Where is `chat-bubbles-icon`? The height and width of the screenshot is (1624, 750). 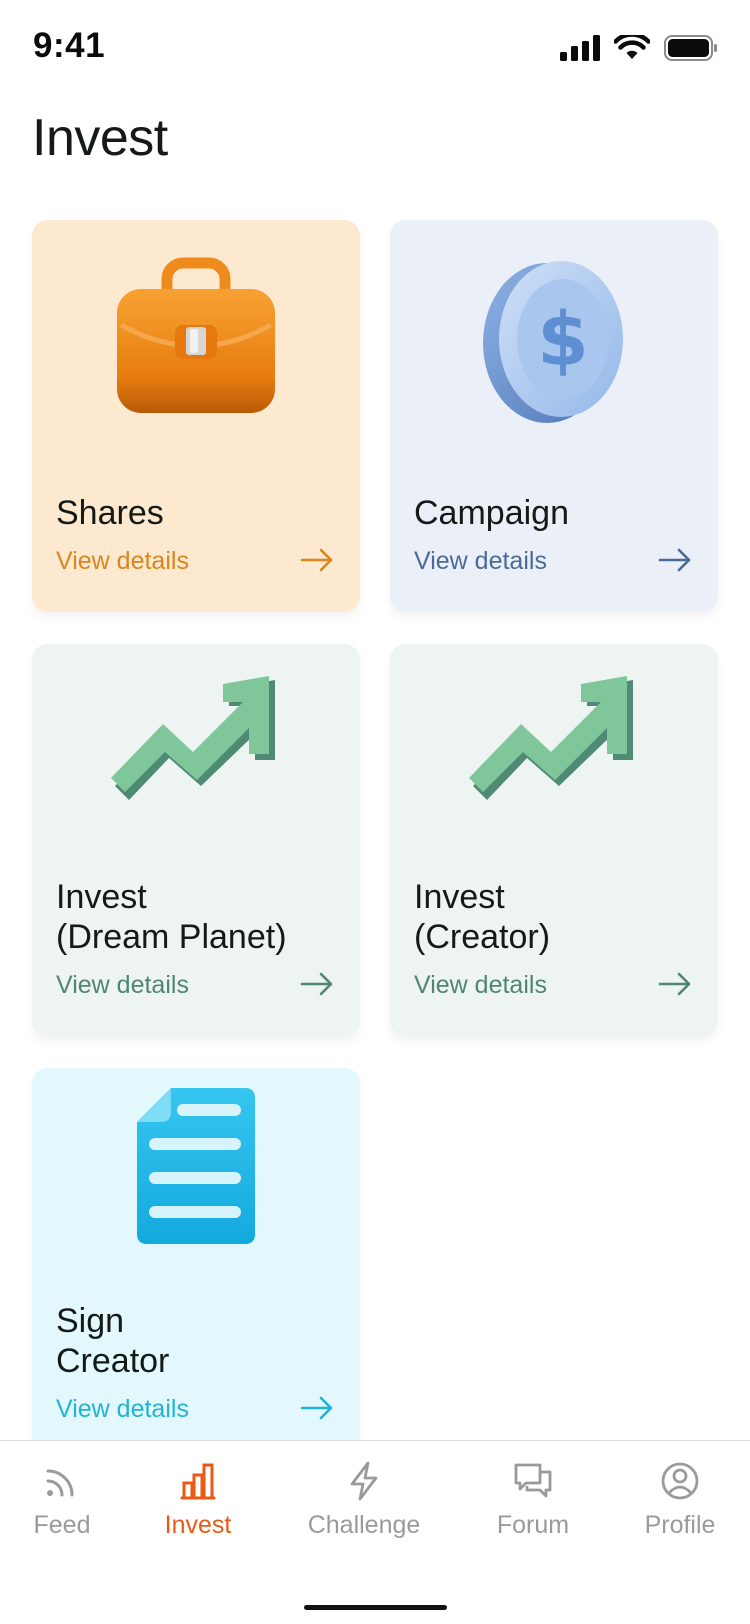
chat-bubbles-icon is located at coordinates (533, 1480).